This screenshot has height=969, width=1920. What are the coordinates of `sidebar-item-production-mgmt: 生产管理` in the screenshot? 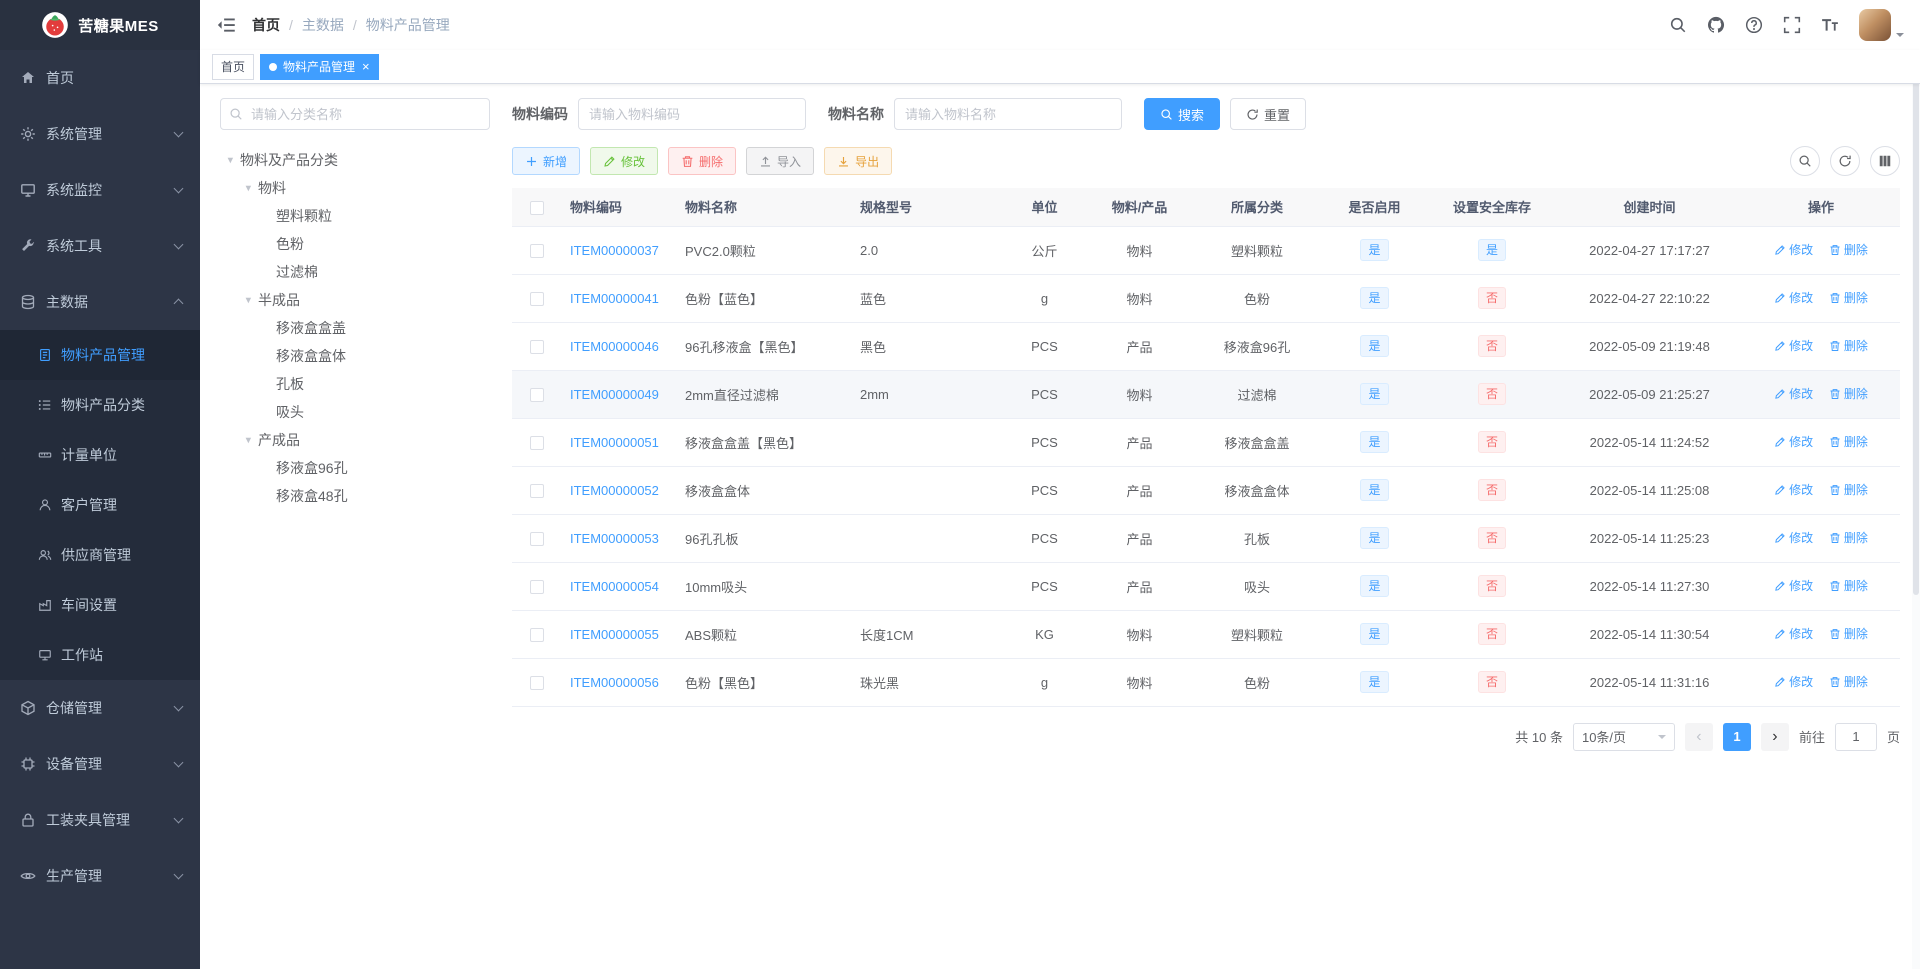 It's located at (100, 876).